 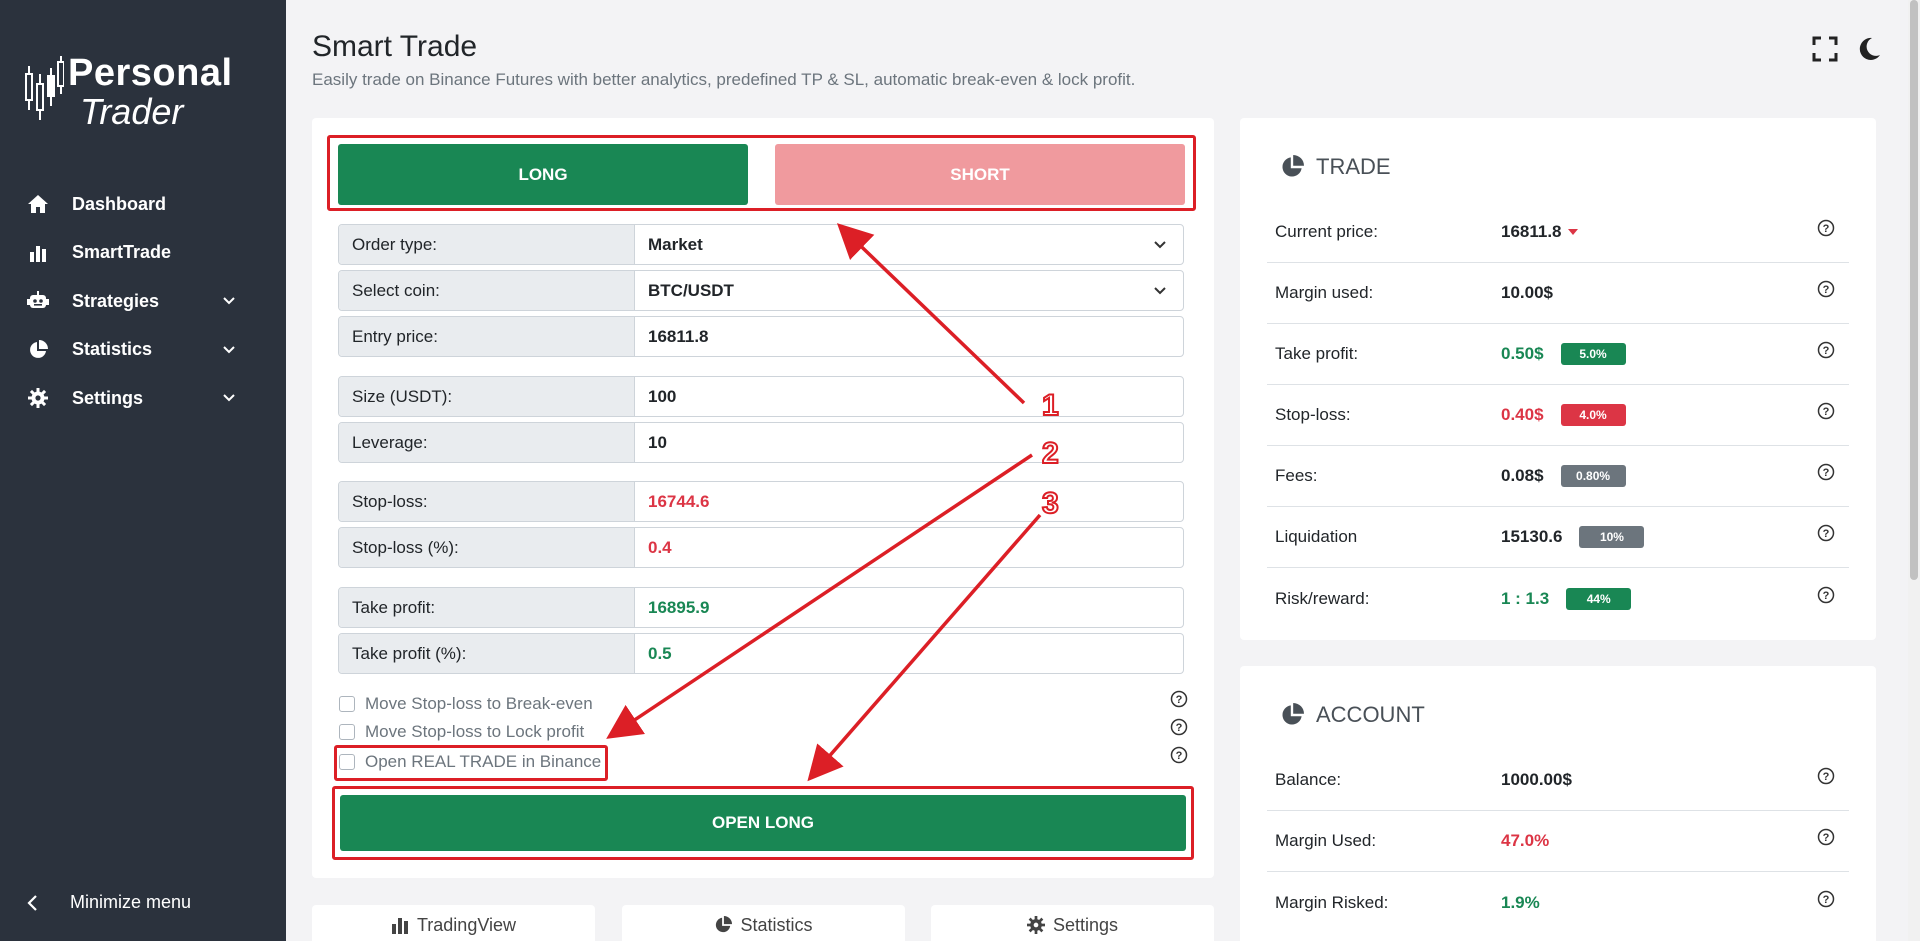 I want to click on stop-loss-percent-field: Stop-loss (%): 0.4, so click(x=761, y=547).